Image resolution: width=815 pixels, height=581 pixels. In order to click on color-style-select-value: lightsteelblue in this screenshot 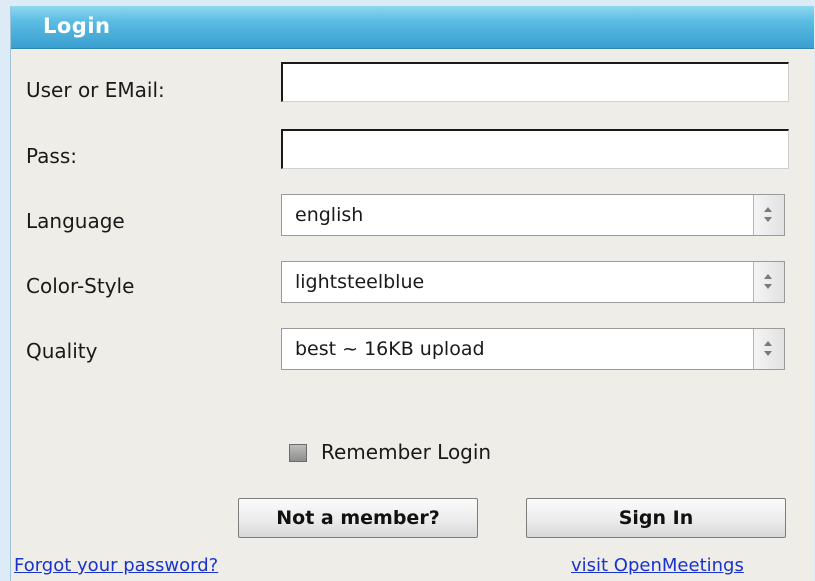, I will do `click(360, 282)`.